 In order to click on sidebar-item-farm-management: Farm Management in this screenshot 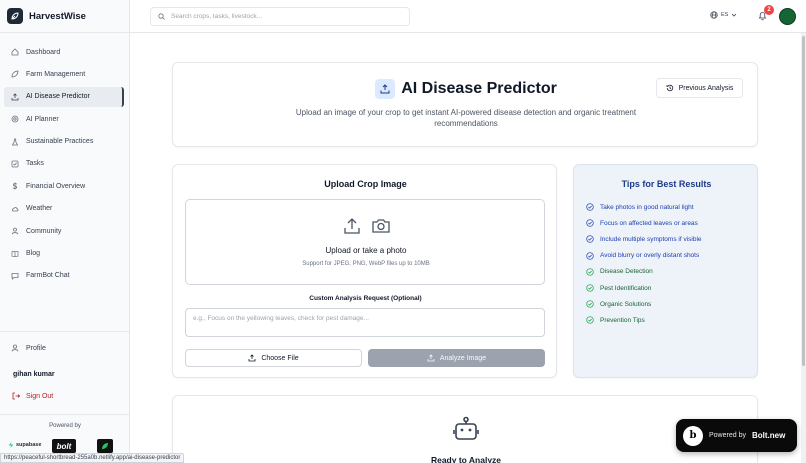, I will do `click(64, 74)`.